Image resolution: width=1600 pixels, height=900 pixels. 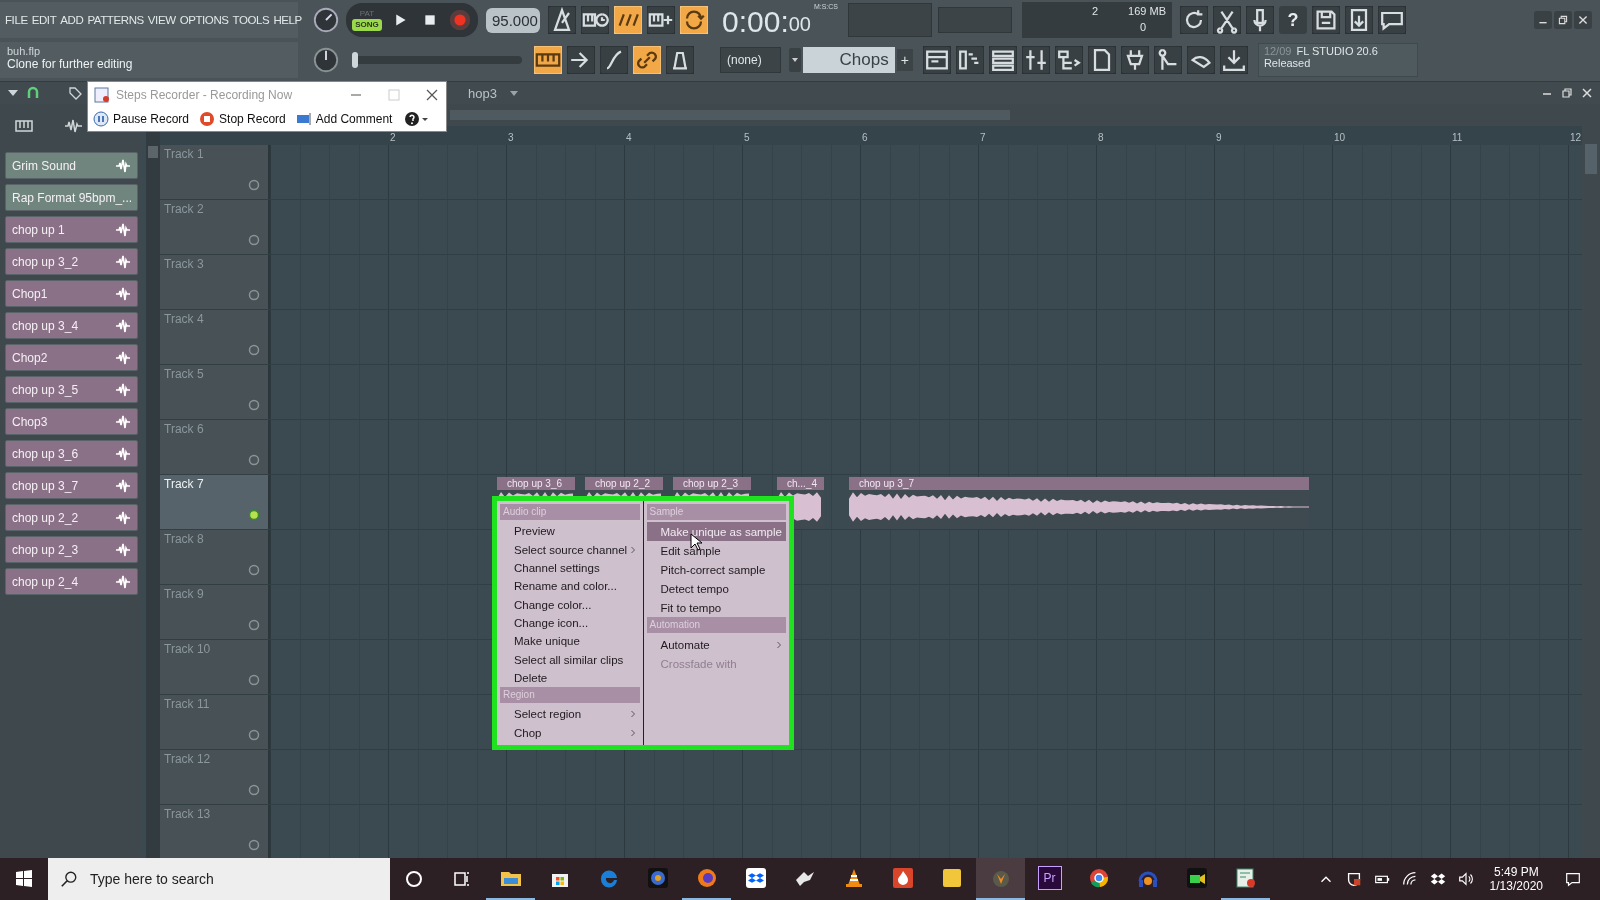 What do you see at coordinates (71, 549) in the screenshot?
I see `channel-button: chop up 2_3` at bounding box center [71, 549].